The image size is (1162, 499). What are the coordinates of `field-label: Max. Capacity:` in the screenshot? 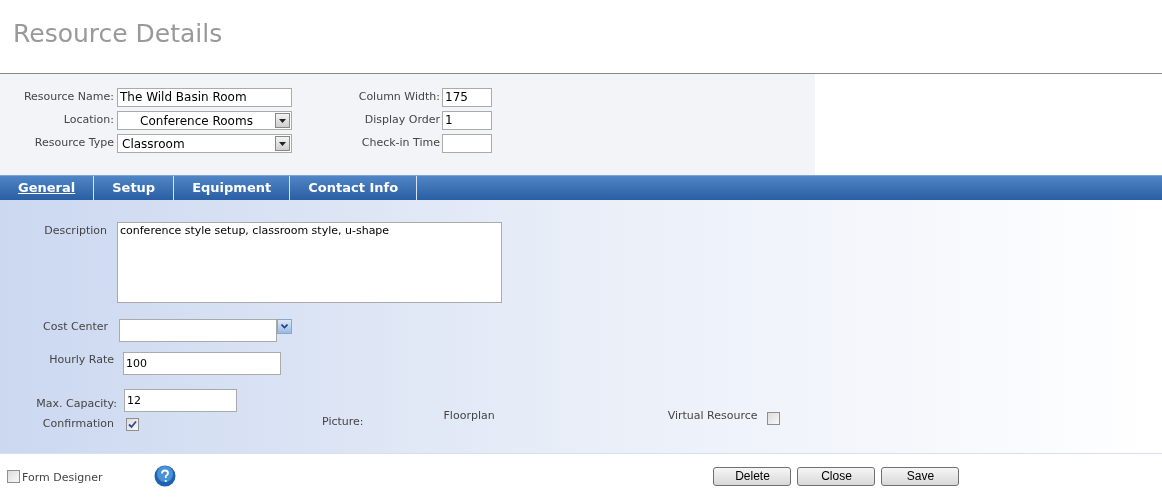 It's located at (76, 403).